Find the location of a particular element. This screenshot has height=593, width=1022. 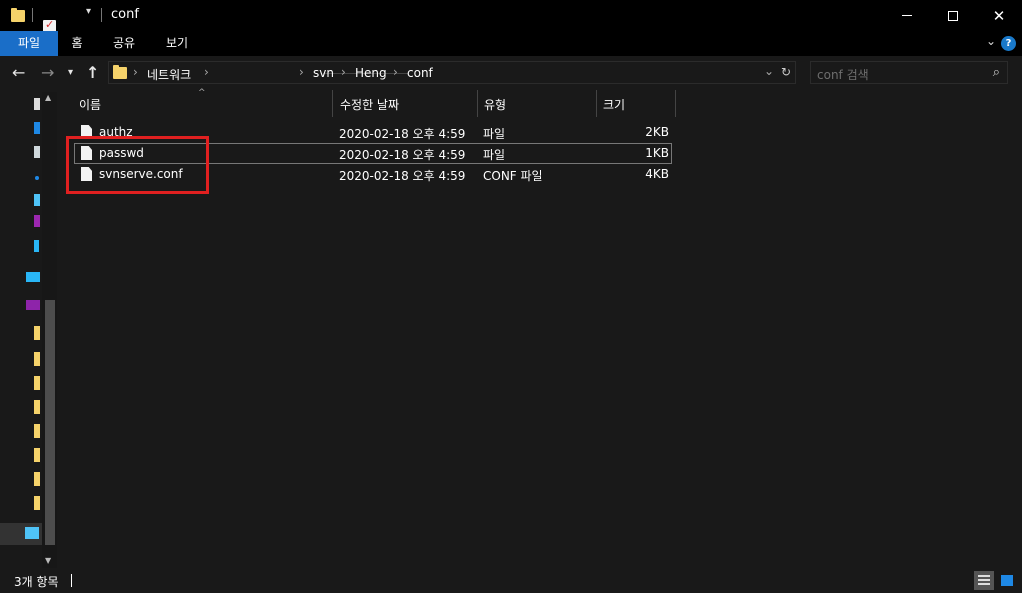

pc-icon is located at coordinates (37, 152).